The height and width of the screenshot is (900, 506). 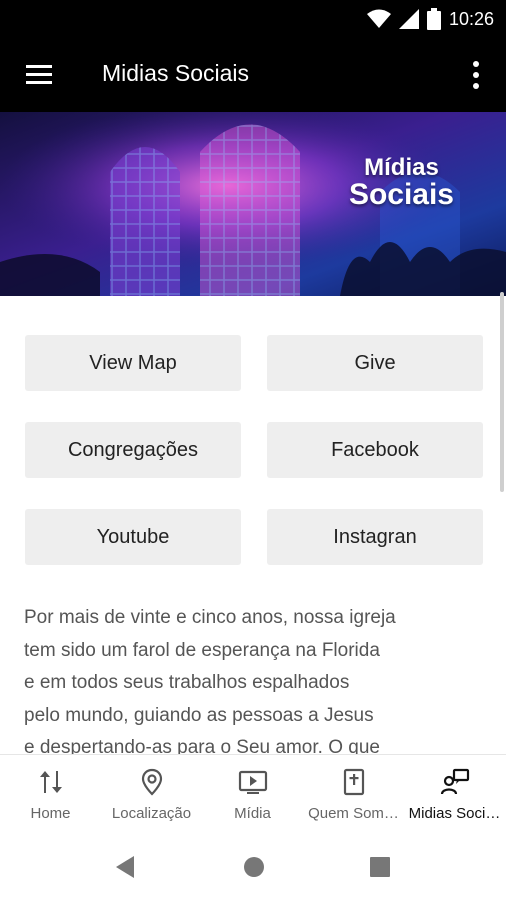 What do you see at coordinates (133, 450) in the screenshot?
I see `congregacoes-button: Congregações` at bounding box center [133, 450].